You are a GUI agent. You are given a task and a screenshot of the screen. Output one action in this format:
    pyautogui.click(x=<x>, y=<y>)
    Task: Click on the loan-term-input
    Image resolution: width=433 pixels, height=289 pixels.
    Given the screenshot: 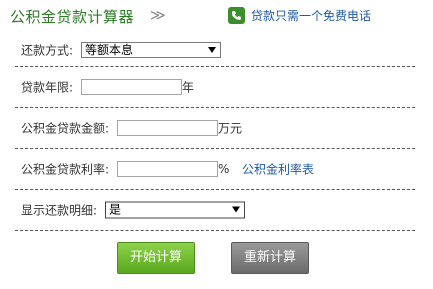 What is the action you would take?
    pyautogui.click(x=131, y=87)
    